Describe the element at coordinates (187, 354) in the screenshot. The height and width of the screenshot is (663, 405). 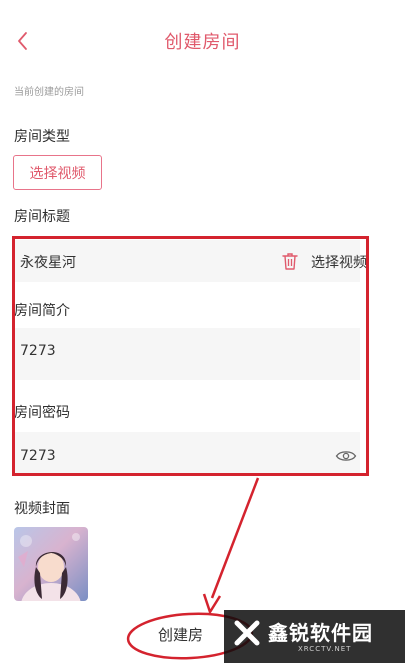
I see `room-intro-field` at that location.